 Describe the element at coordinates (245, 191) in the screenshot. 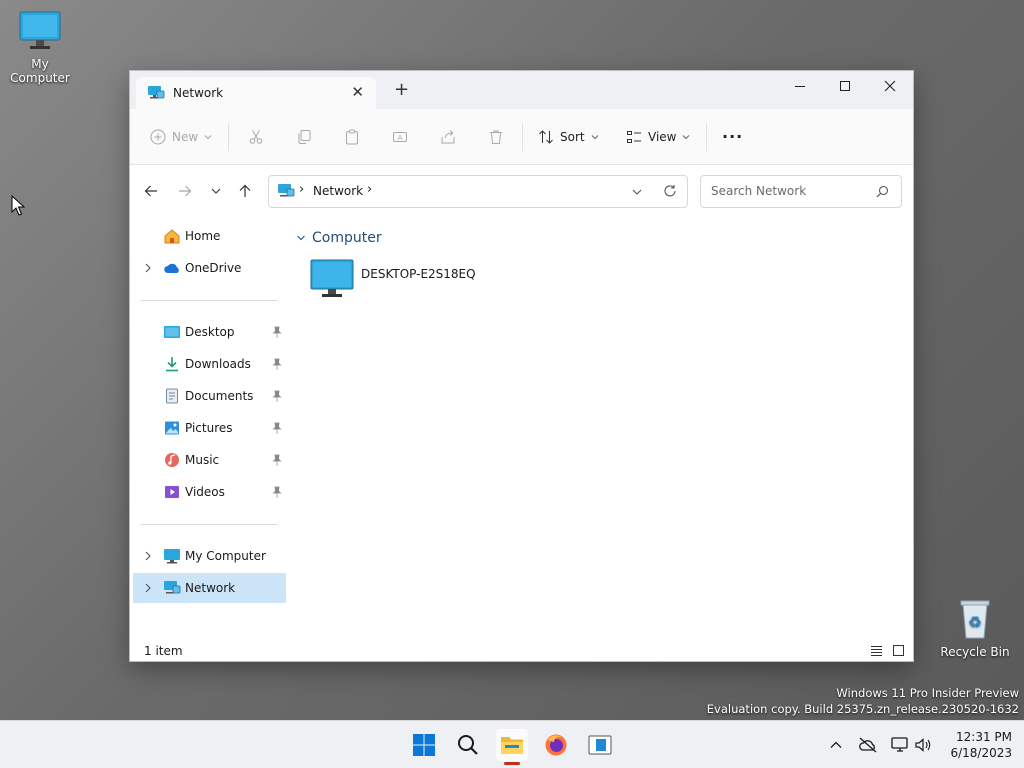

I see `up-button` at that location.